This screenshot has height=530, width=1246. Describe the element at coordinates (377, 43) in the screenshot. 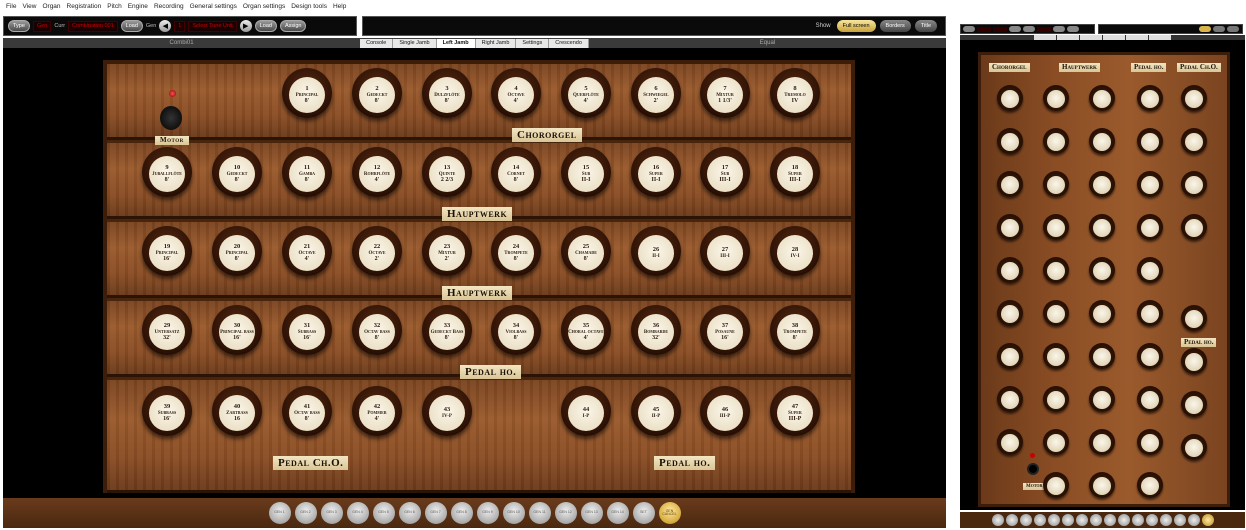

I see `tab-console: Console` at that location.